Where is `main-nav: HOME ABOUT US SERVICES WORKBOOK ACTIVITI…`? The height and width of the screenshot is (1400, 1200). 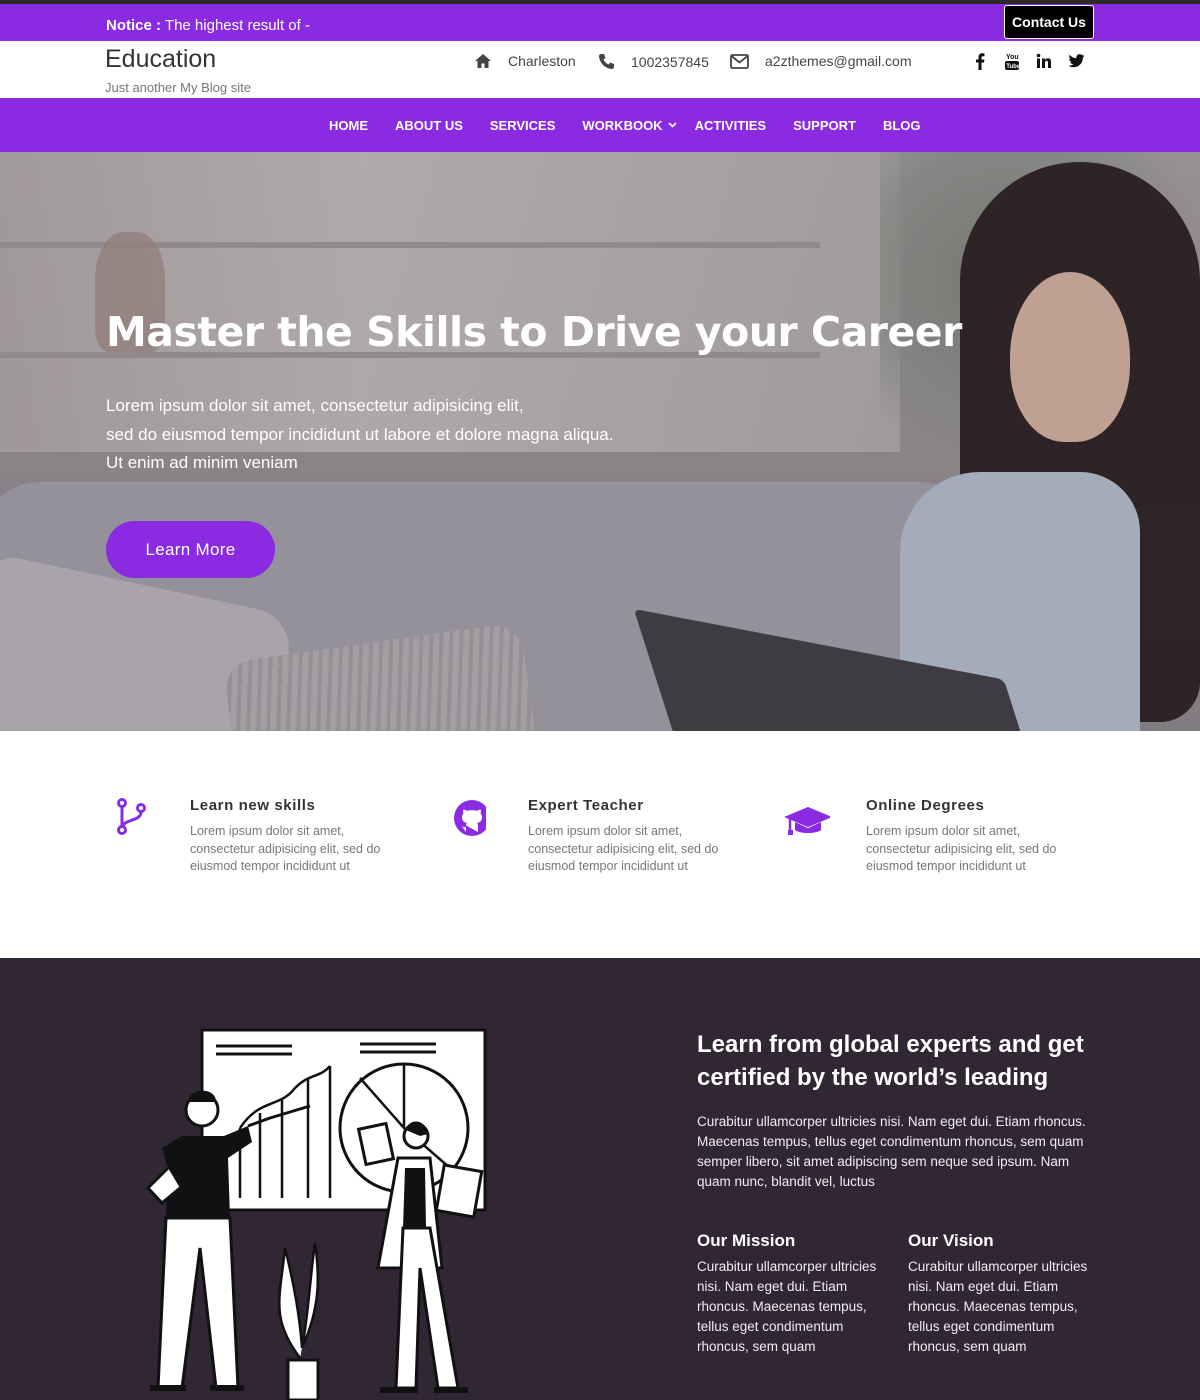
main-nav: HOME ABOUT US SERVICES WORKBOOK ACTIVITI… is located at coordinates (600, 125).